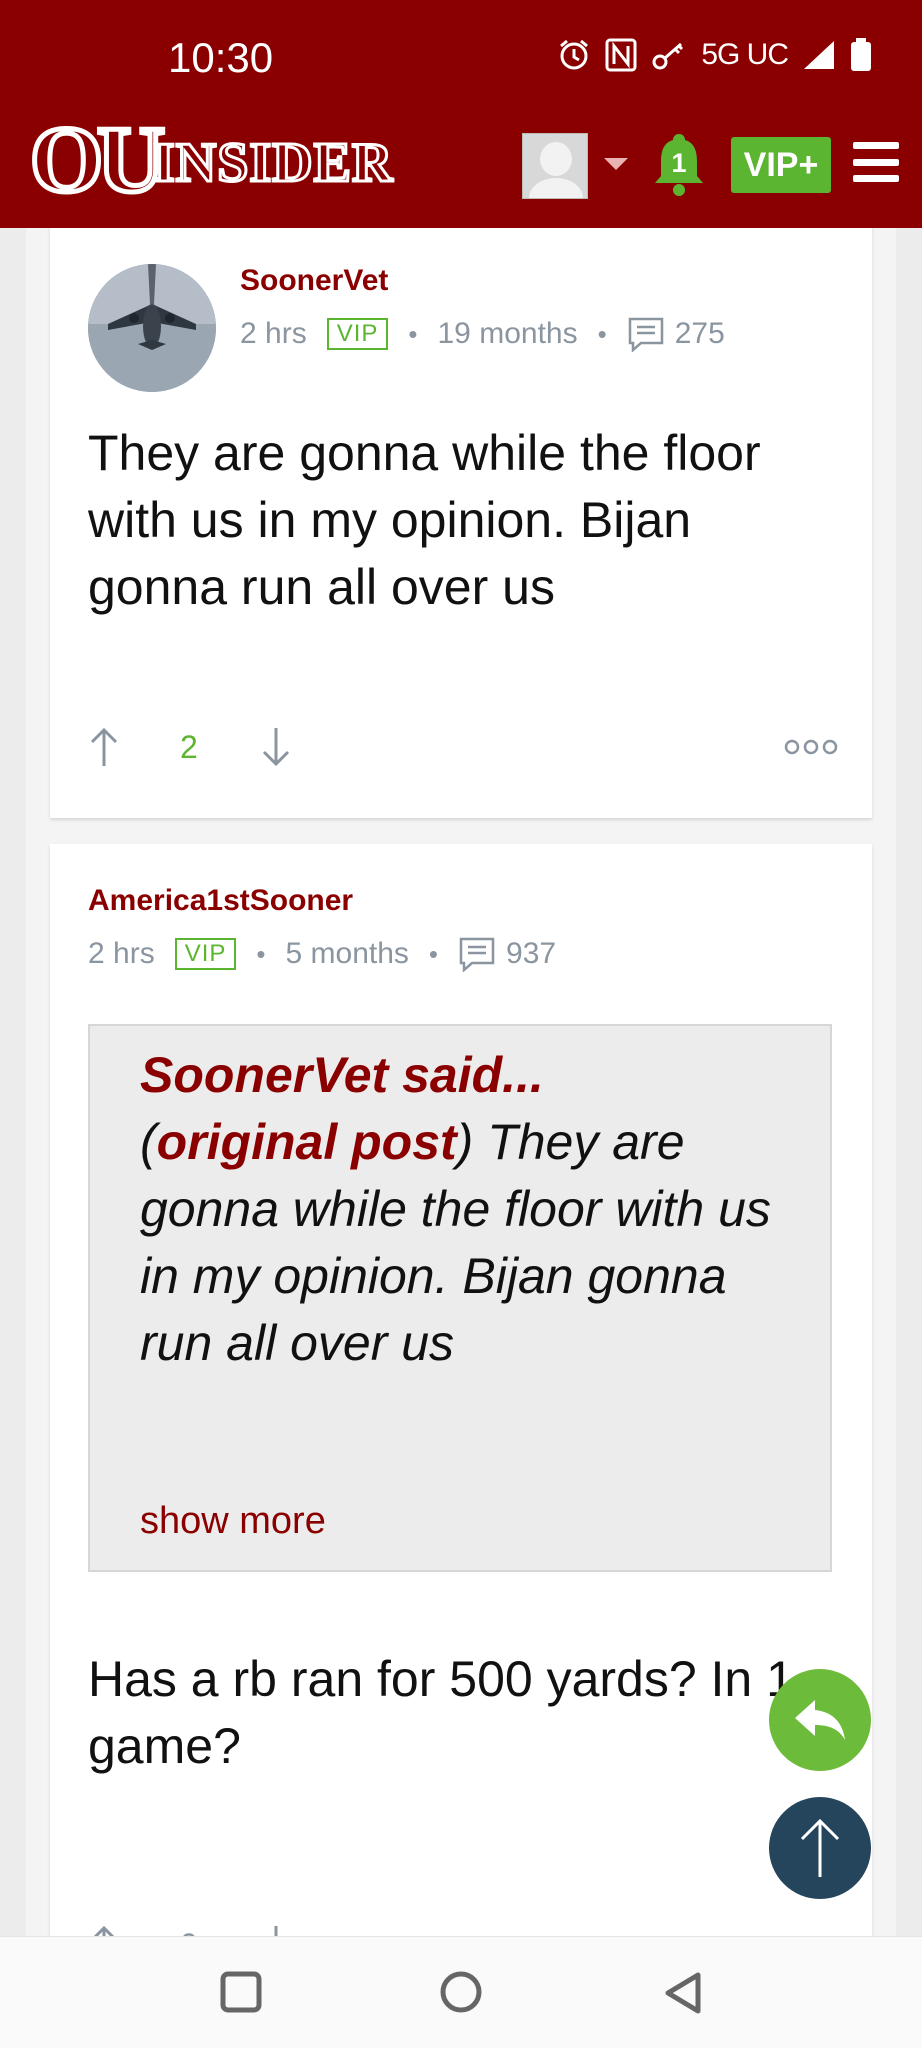 This screenshot has height=2048, width=922. I want to click on post-meta: 2 hrs VIP • 5 months • 937, so click(322, 954).